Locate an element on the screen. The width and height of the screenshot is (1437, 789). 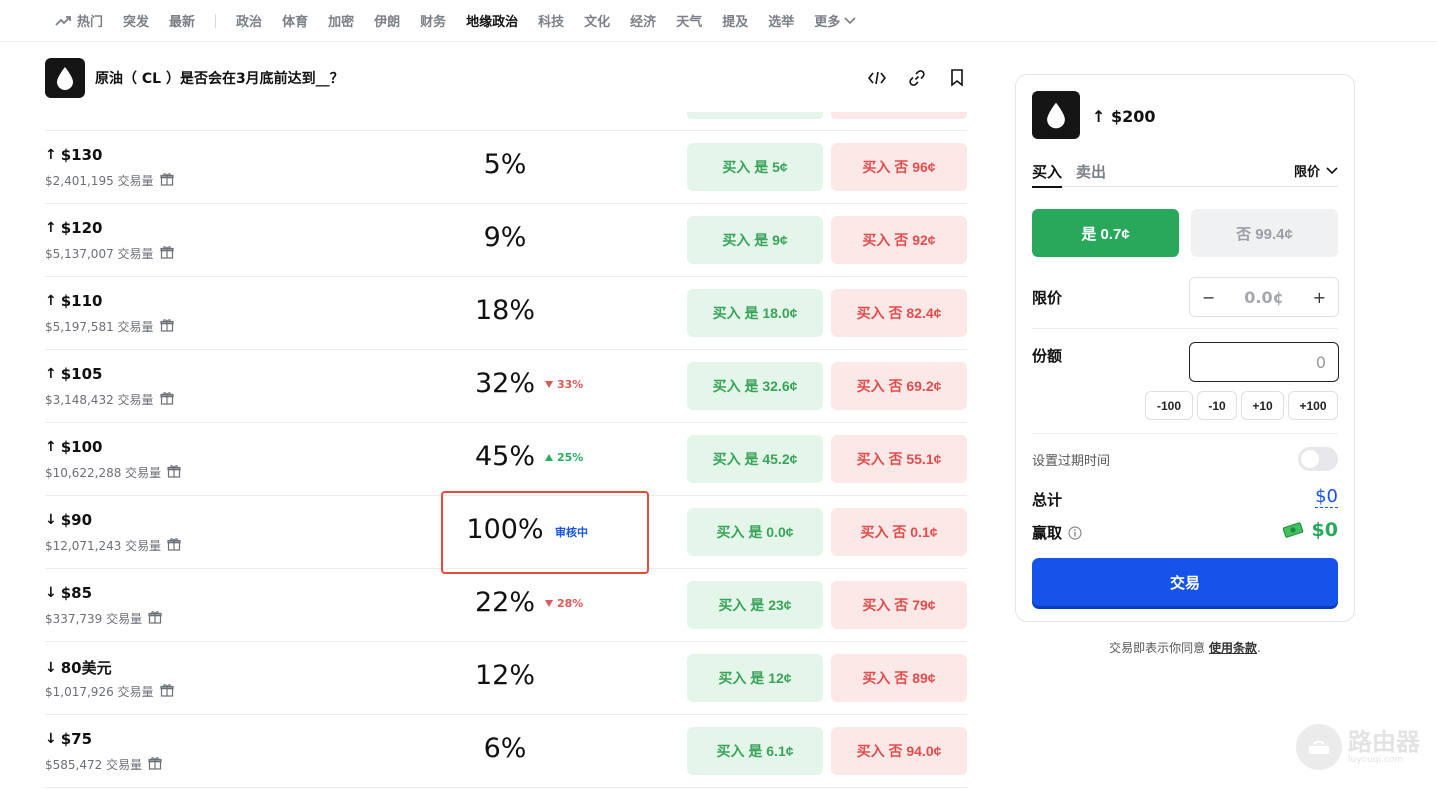
nav-item-weather: 天气 is located at coordinates (689, 20).